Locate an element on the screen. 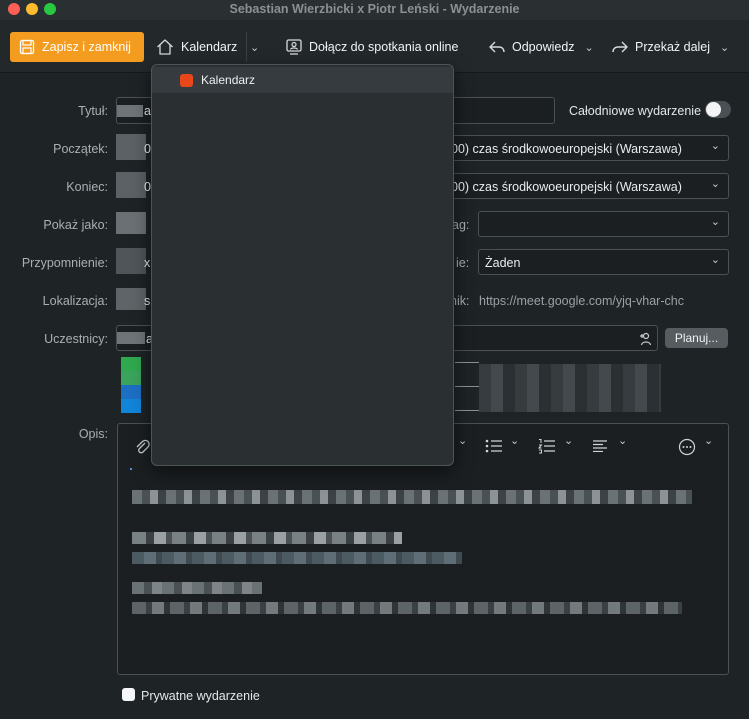 This screenshot has width=749, height=719. repeat-value: Żaden is located at coordinates (503, 263).